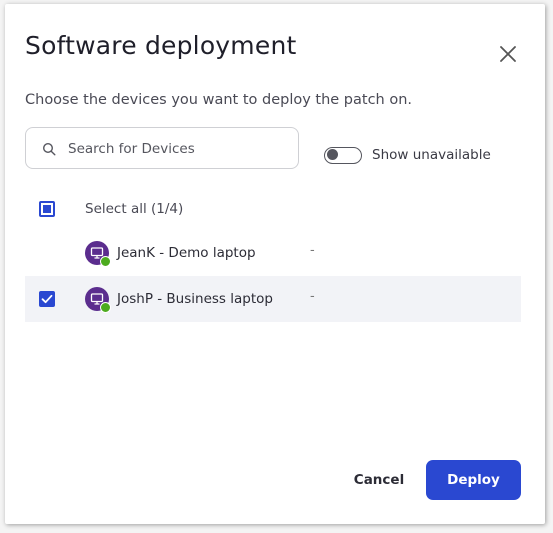 This screenshot has width=553, height=533. Describe the element at coordinates (134, 209) in the screenshot. I see `select-all-label: Select all (1/4)` at that location.